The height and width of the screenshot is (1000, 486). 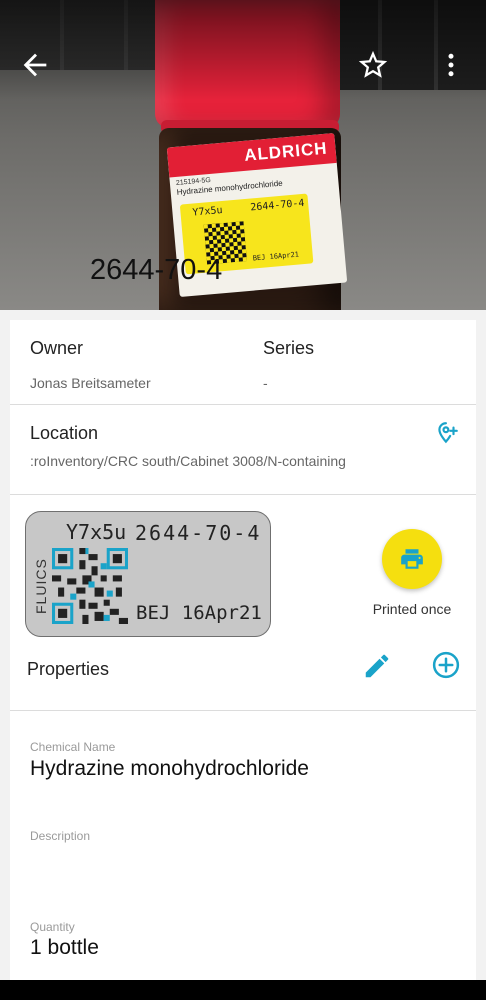 I want to click on printer-icon, so click(x=412, y=559).